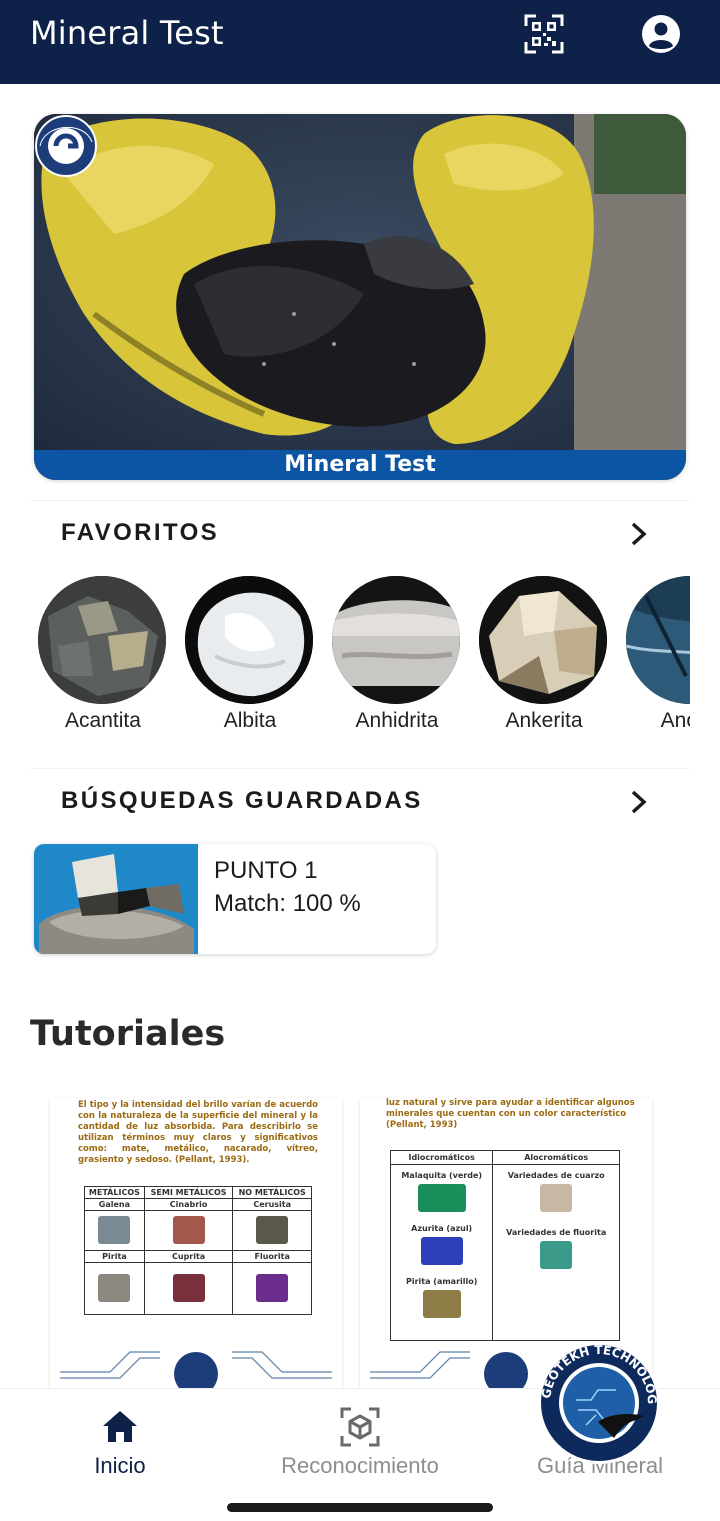 This screenshot has width=720, height=1521. Describe the element at coordinates (599, 1403) in the screenshot. I see `geotekh-badge-icon: GEOTEKH TECHNOLOGIES` at that location.